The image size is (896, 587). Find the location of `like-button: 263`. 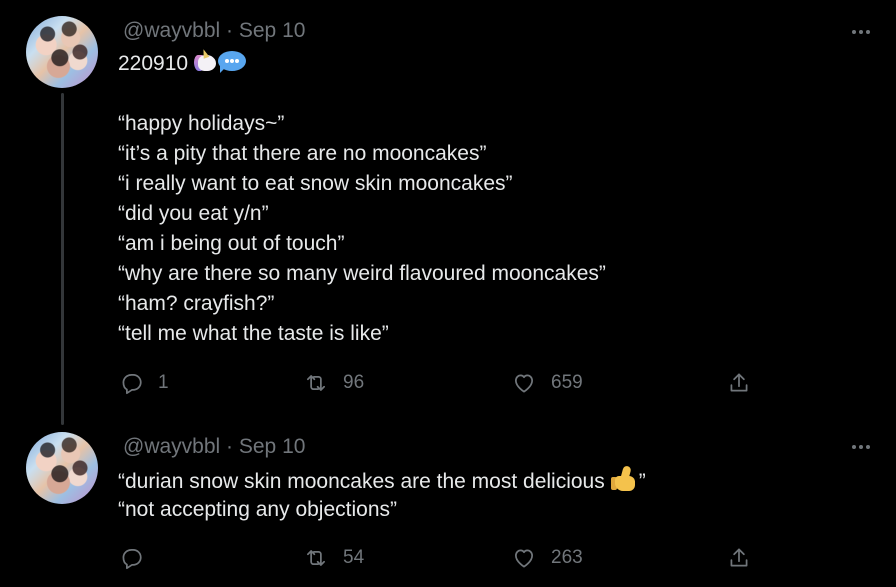

like-button: 263 is located at coordinates (547, 558).